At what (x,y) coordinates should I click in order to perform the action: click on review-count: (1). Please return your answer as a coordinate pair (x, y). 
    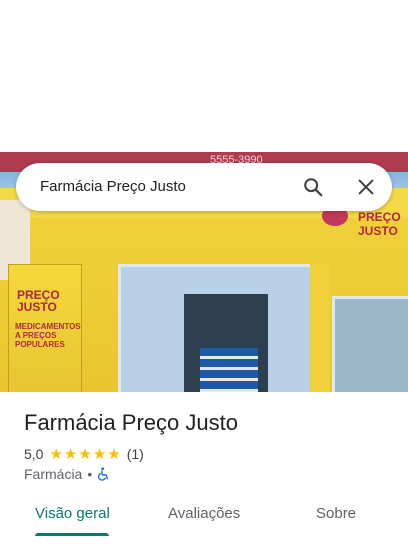
    Looking at the image, I should click on (135, 454).